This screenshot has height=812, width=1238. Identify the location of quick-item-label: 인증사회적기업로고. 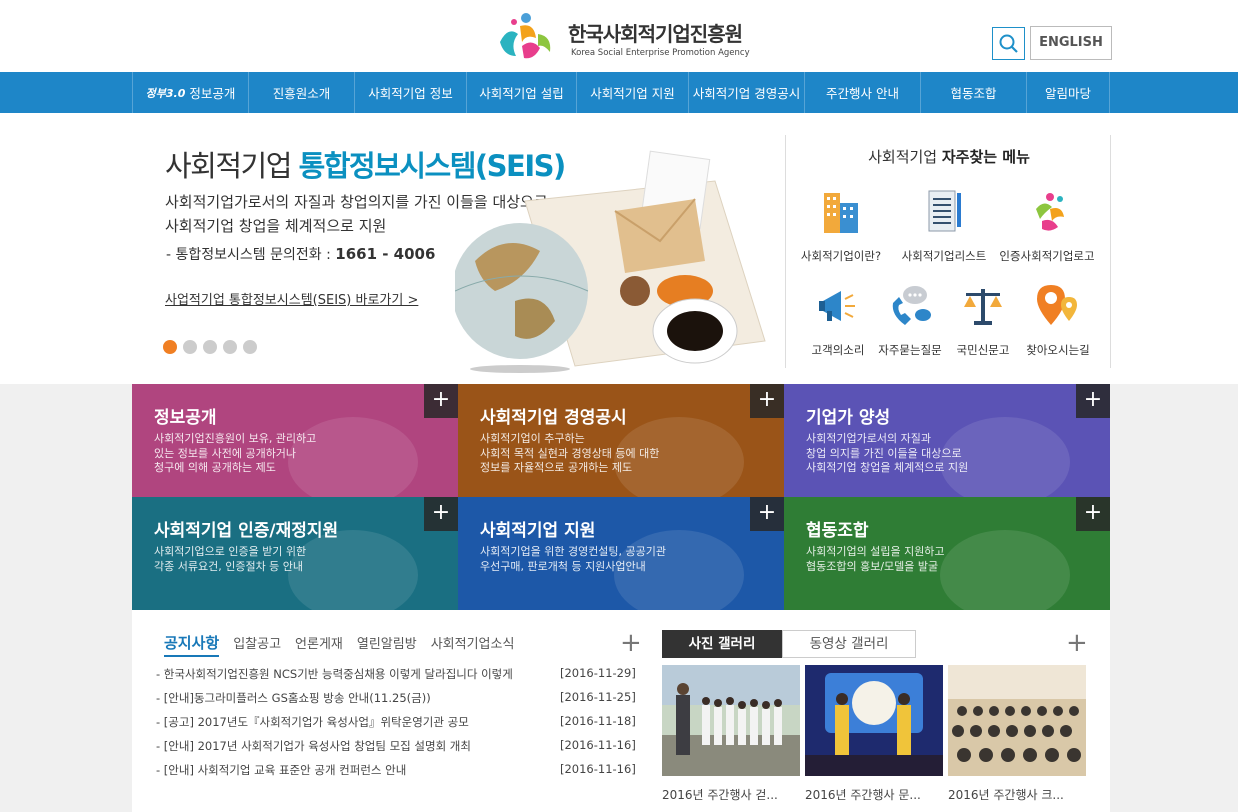
(1047, 256).